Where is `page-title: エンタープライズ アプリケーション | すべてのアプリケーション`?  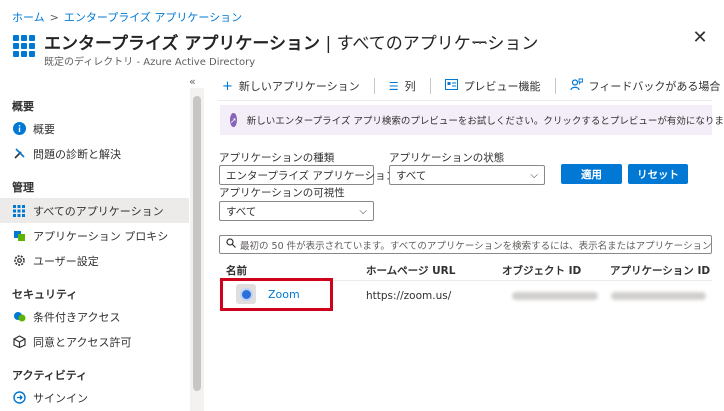
page-title: エンタープライズ アプリケーション | すべてのアプリケーション is located at coordinates (291, 41).